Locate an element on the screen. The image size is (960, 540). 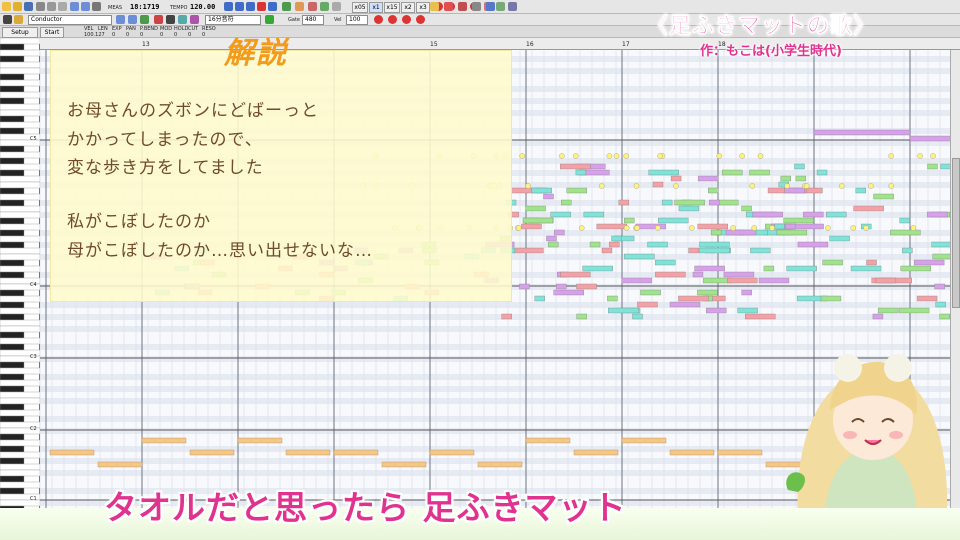
pencil-tool-icon is located at coordinates (18, 19).